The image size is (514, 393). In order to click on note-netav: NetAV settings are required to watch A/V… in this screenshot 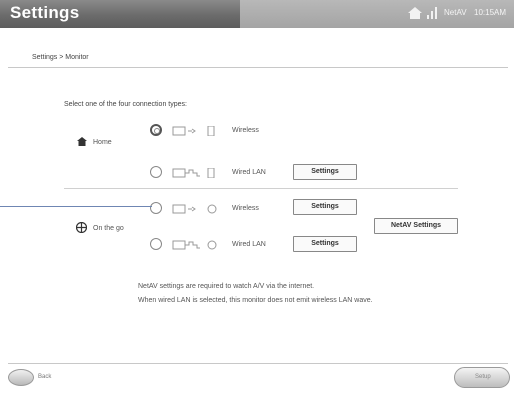, I will do `click(226, 286)`.